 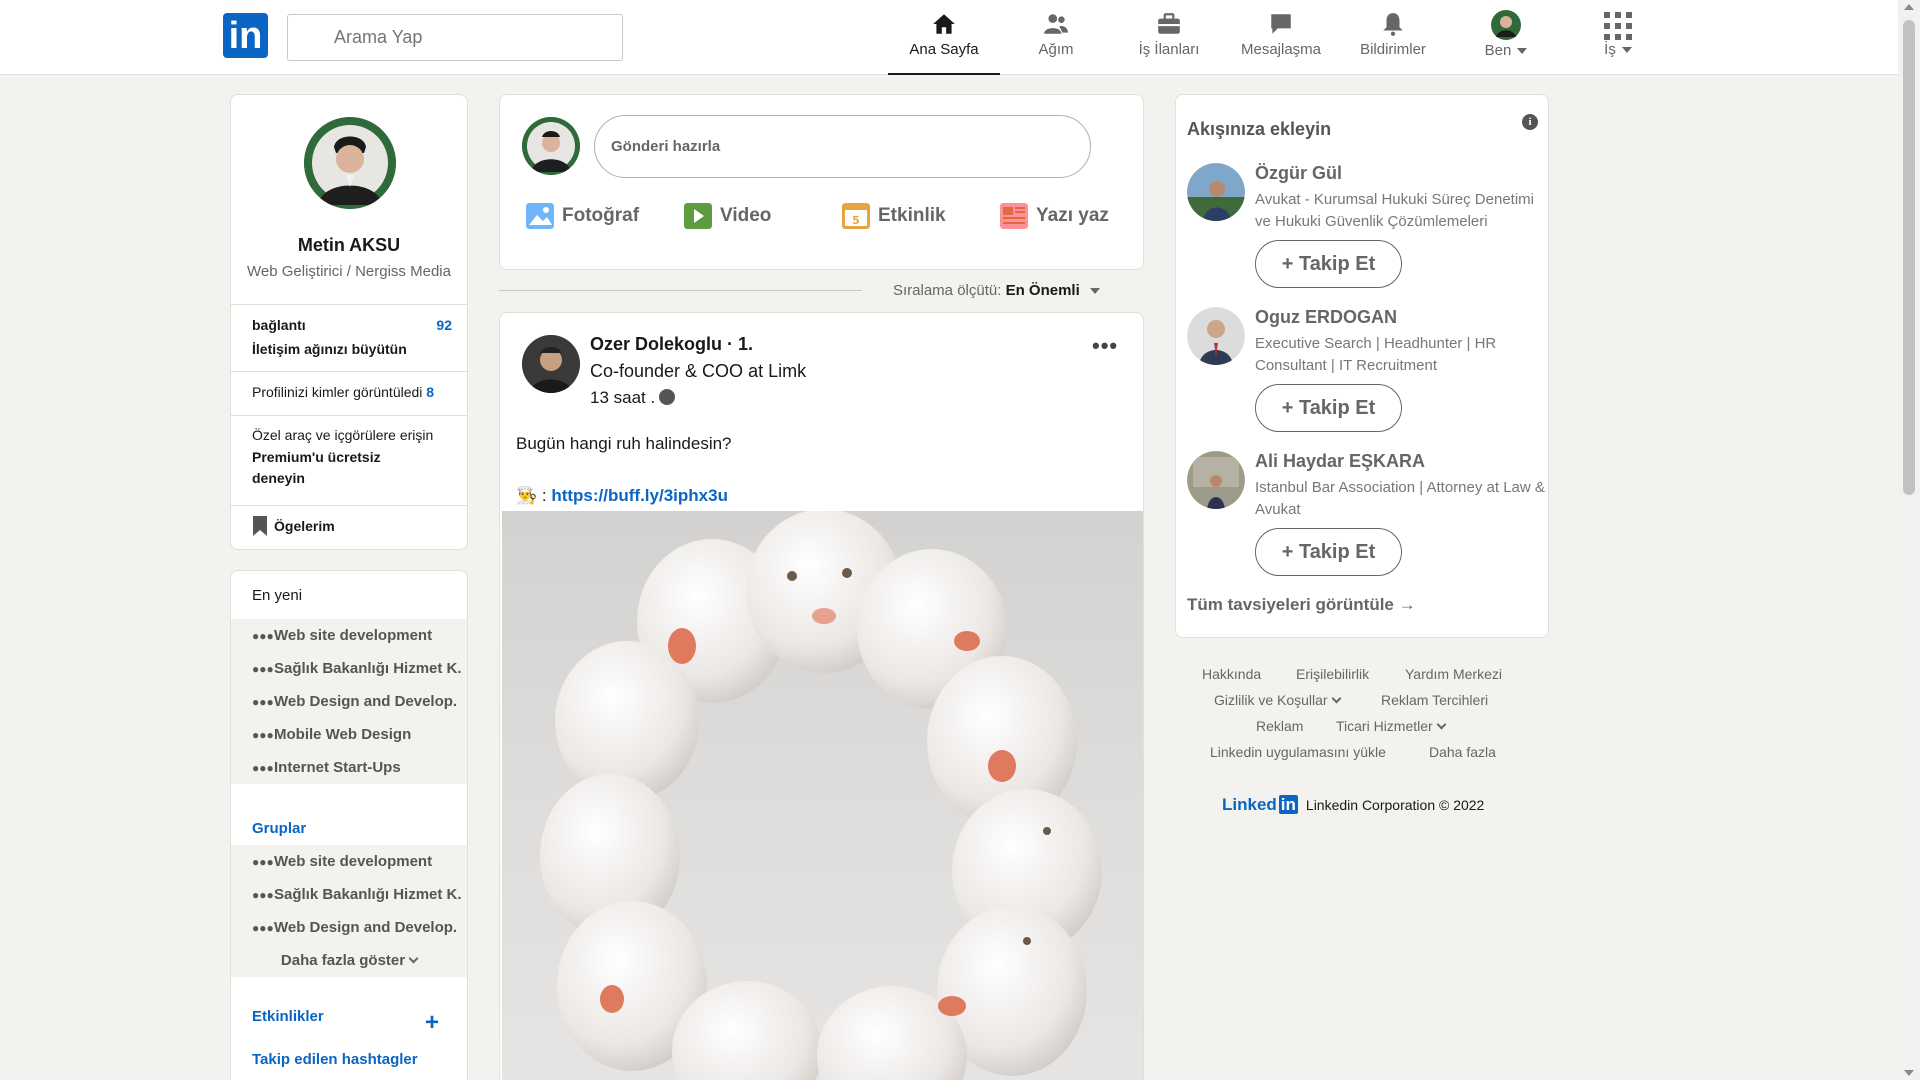 I want to click on connections-row: bağlantı 92, so click(x=352, y=325).